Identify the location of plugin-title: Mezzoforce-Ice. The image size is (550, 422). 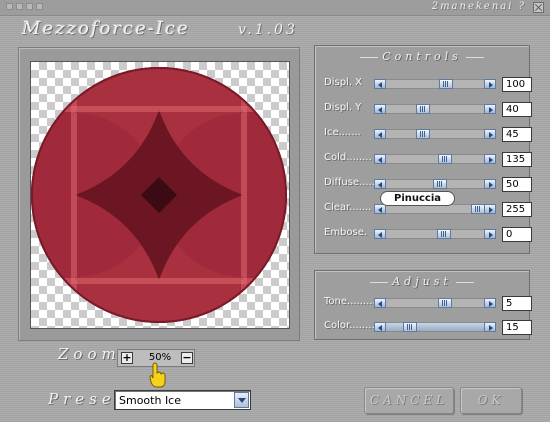
(106, 28).